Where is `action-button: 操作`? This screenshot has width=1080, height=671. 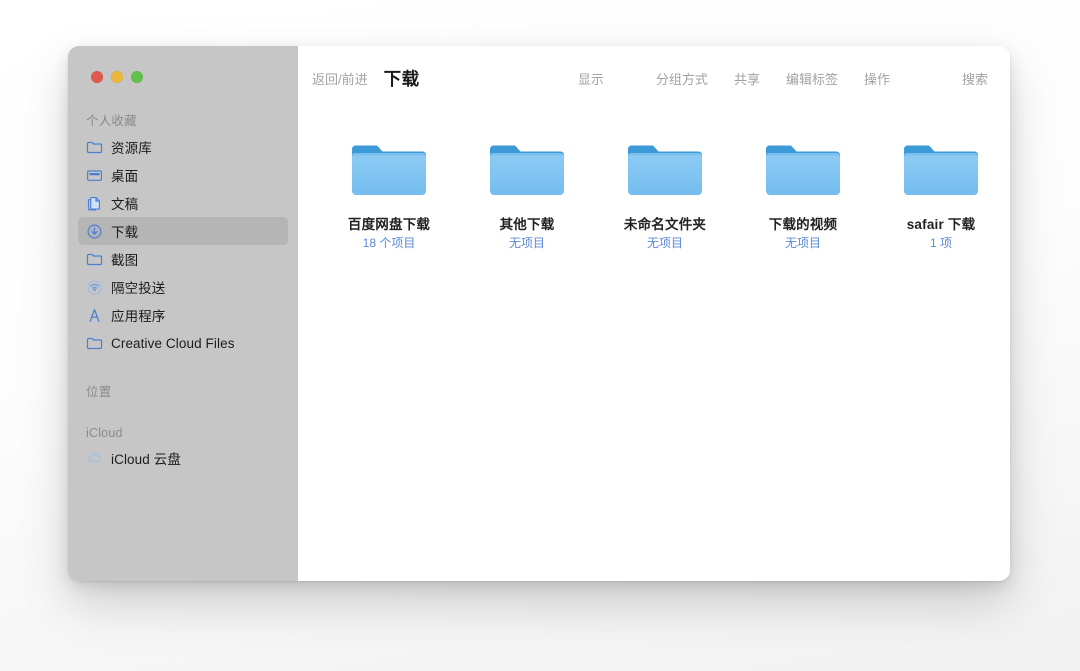 action-button: 操作 is located at coordinates (877, 78).